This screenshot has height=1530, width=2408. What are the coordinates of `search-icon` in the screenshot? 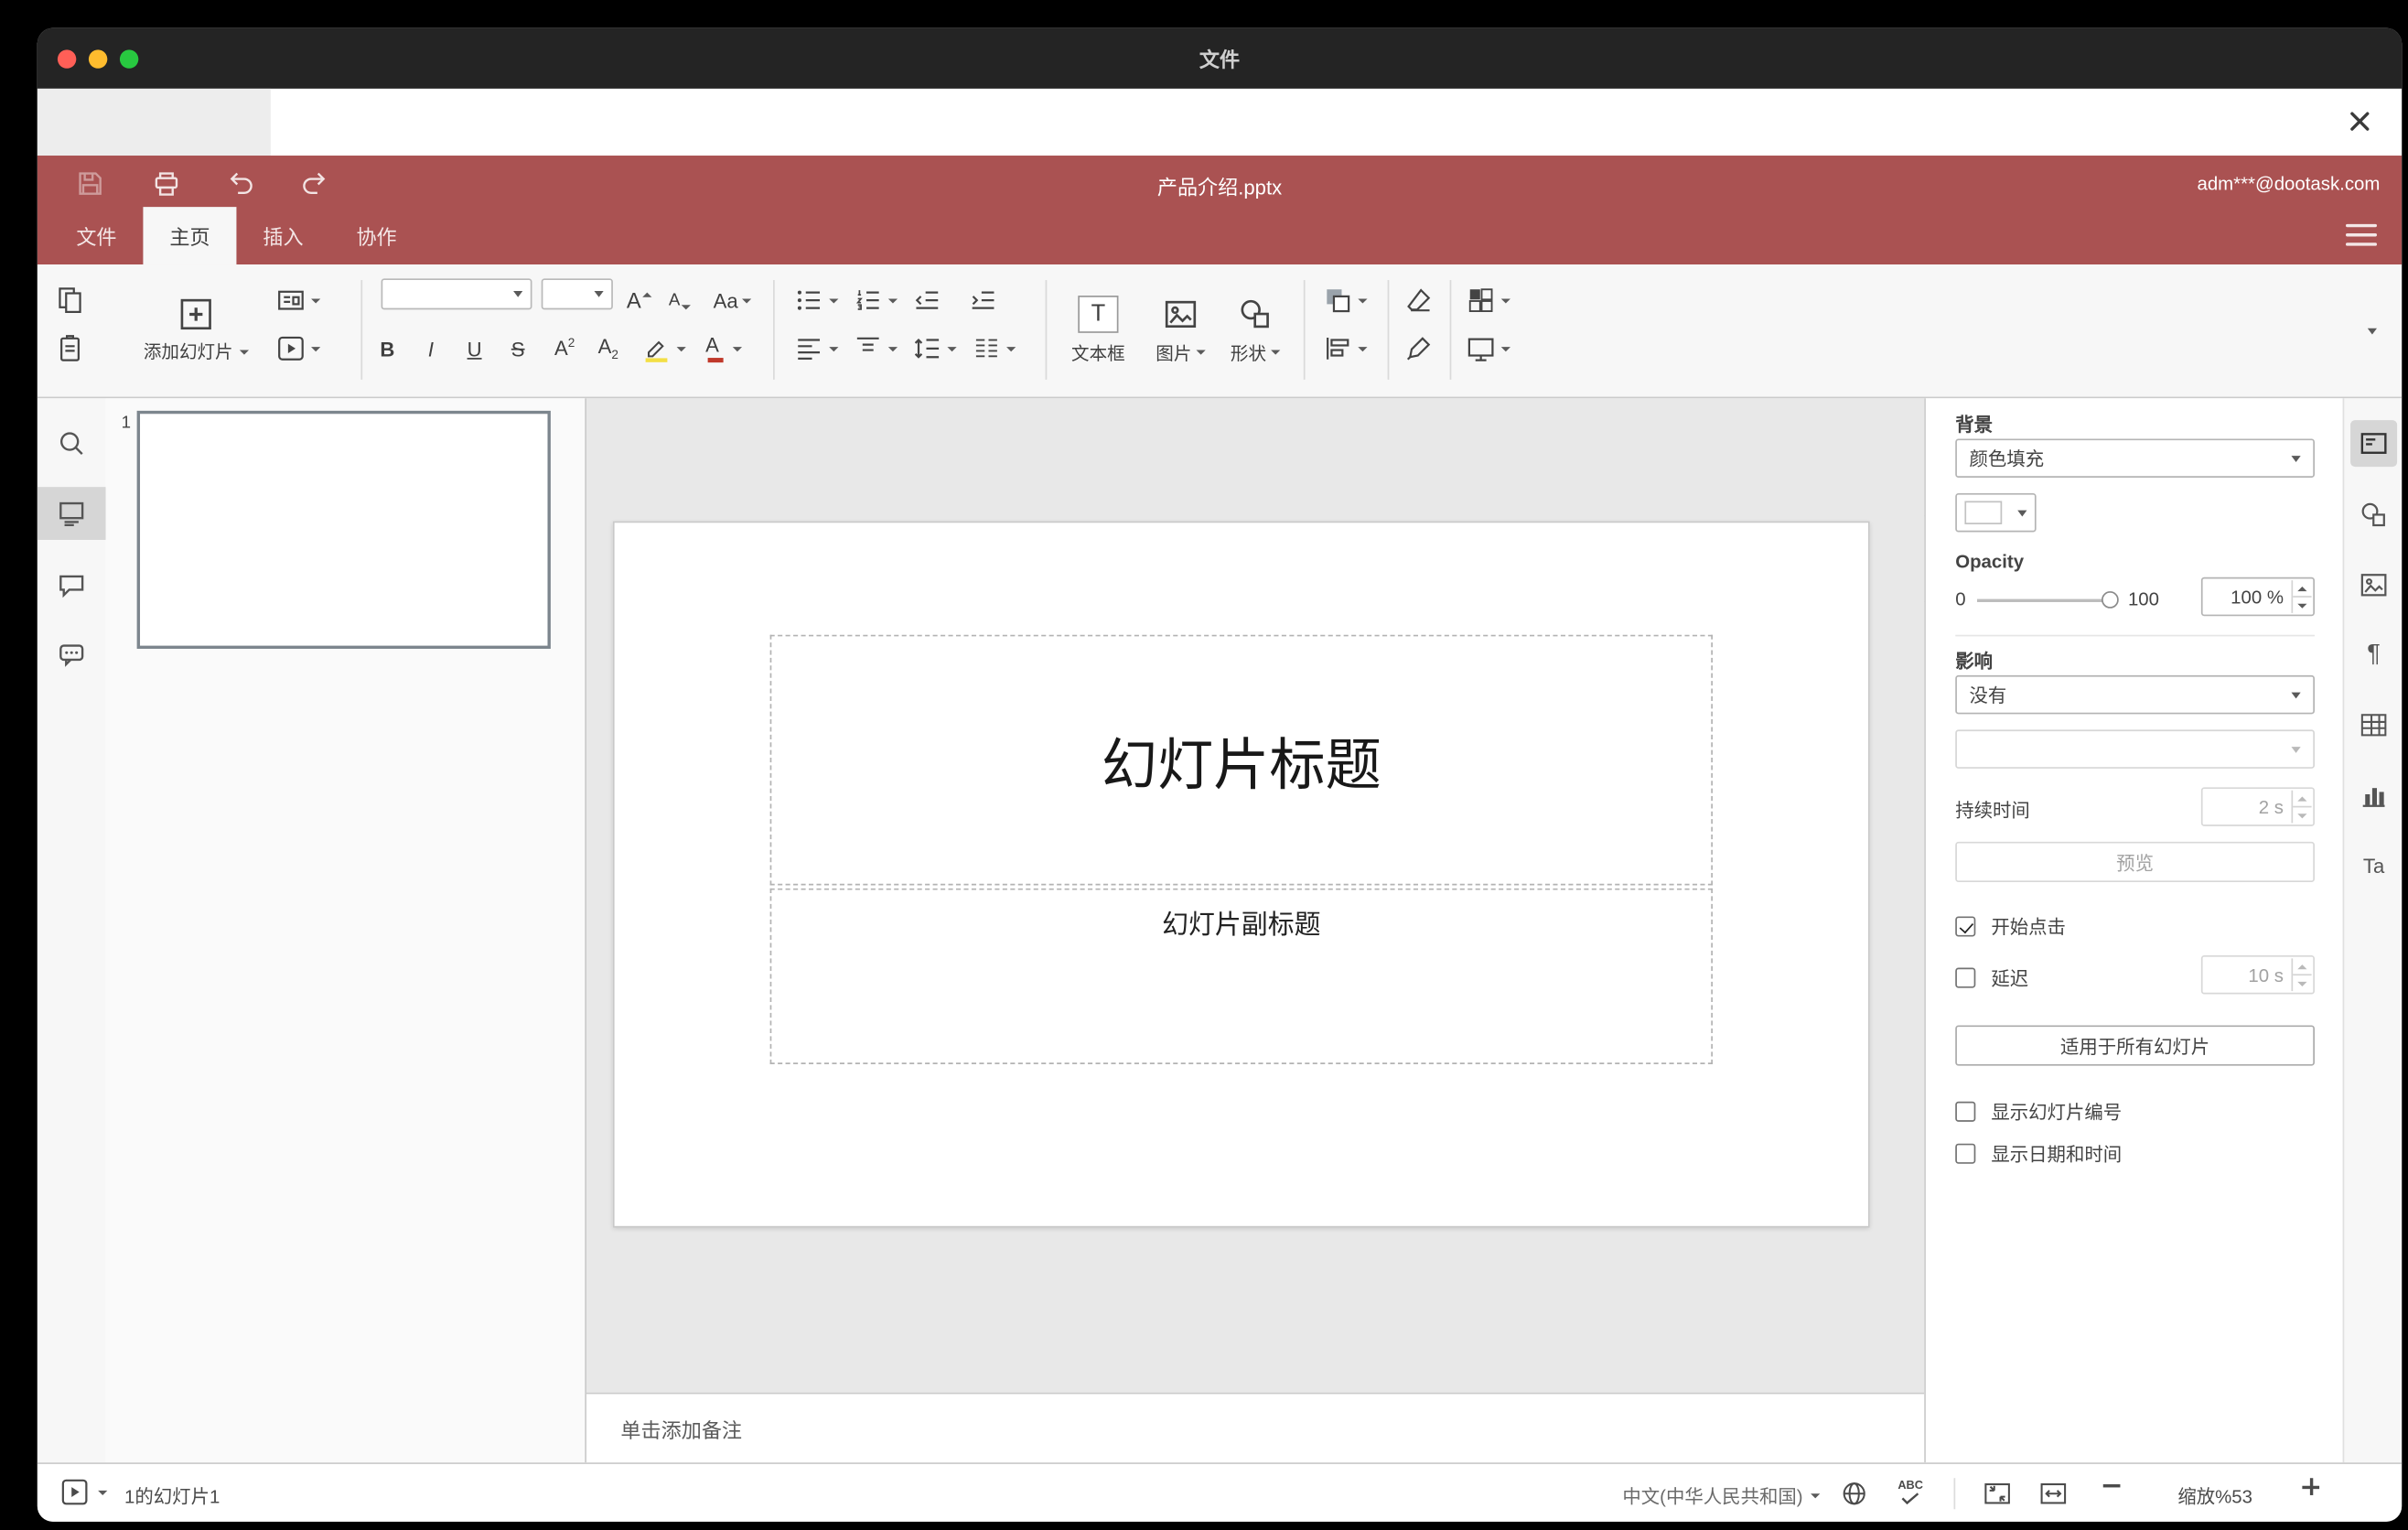 It's located at (72, 443).